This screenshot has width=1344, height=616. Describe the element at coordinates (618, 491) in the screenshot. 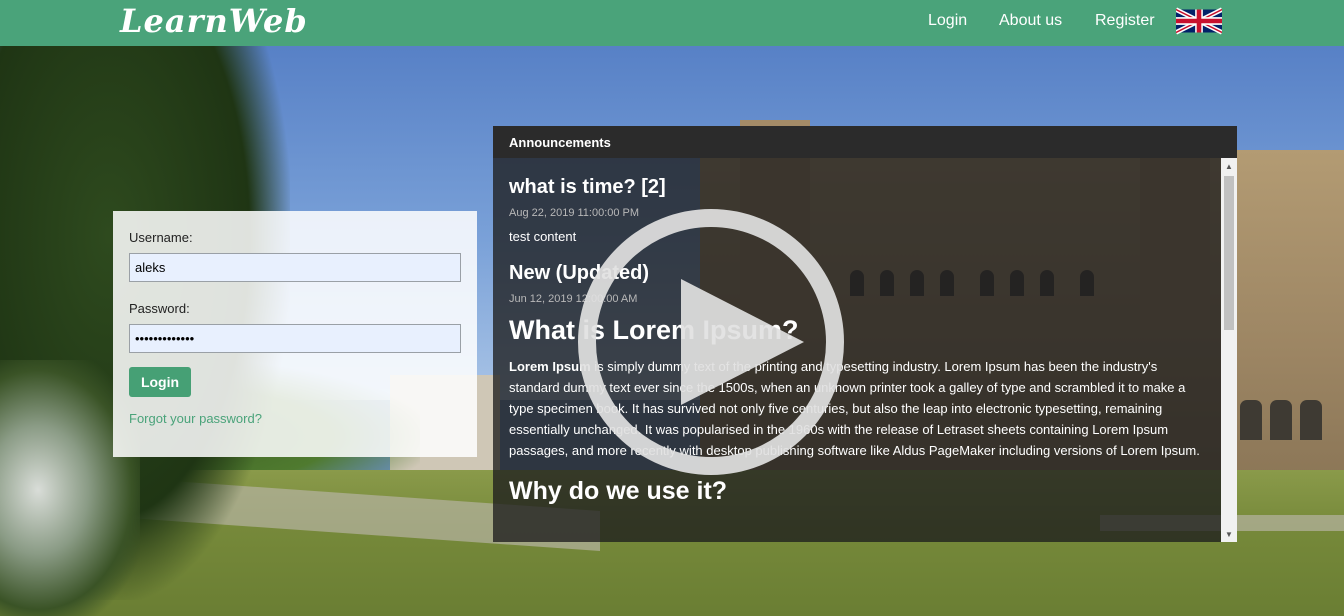

I see `announcement-heading-why: Why do we use it?` at that location.